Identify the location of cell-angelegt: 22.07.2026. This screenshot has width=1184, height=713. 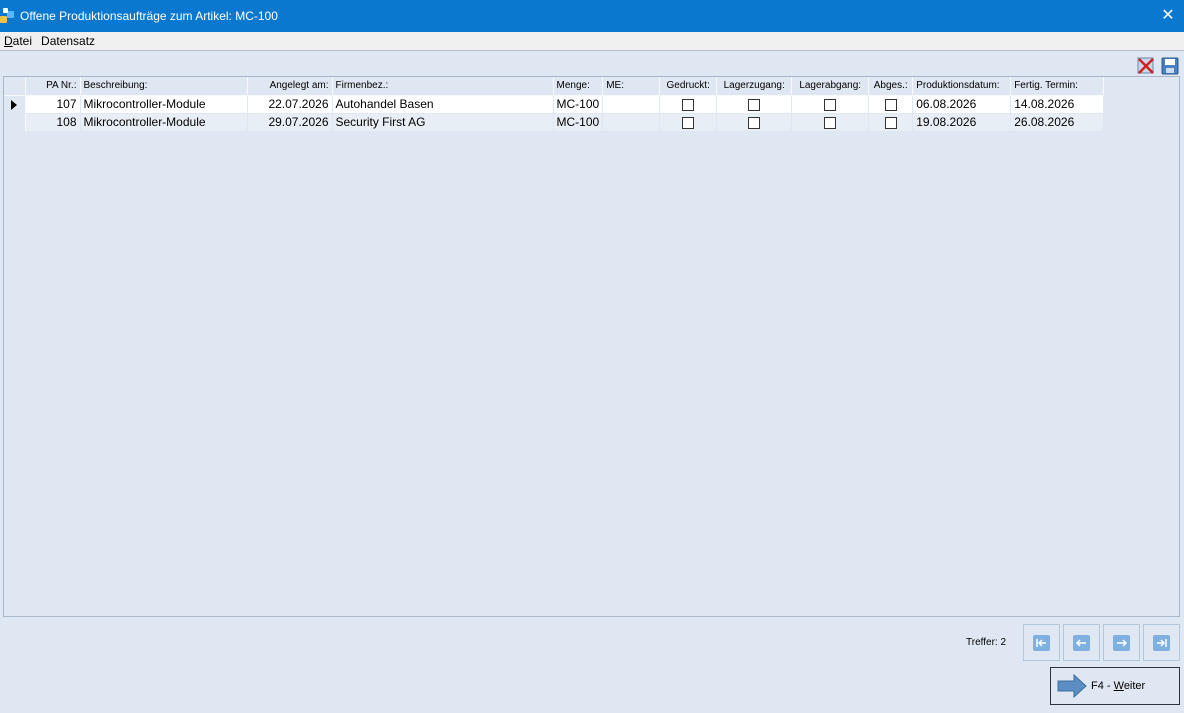
(290, 104).